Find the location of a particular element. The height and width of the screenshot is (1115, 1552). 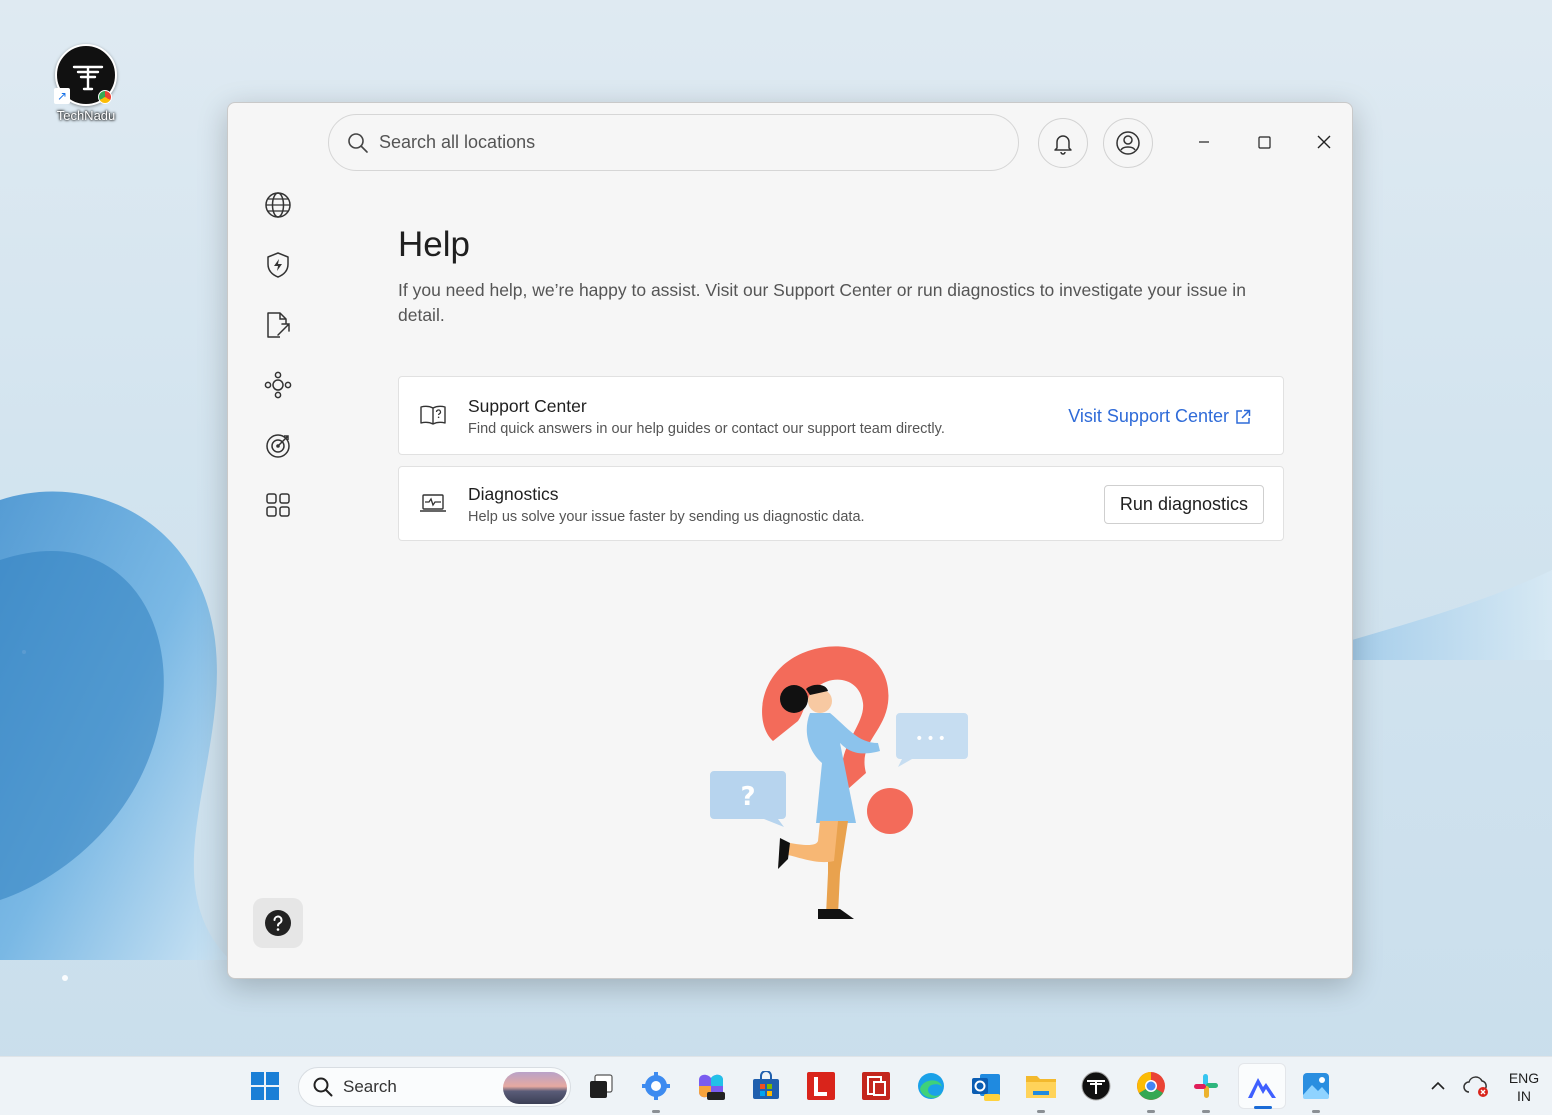

user-icon is located at coordinates (1128, 143).